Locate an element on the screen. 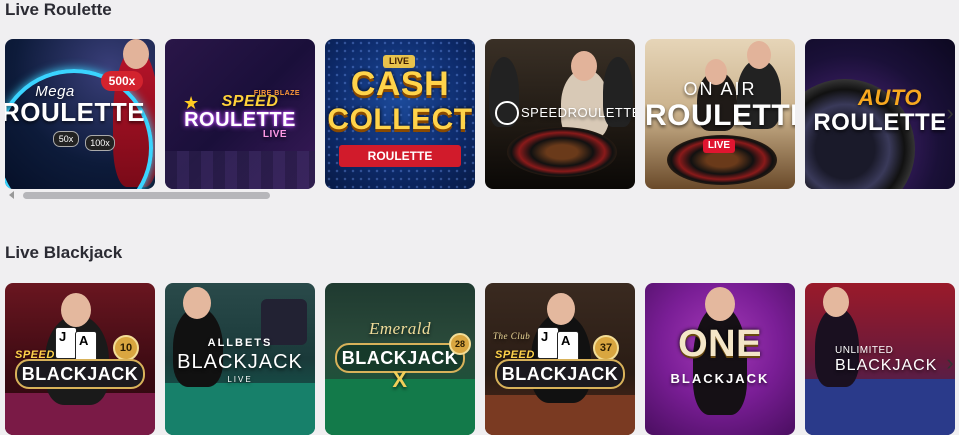  game-tile-all-bets-blackjack: ALLBETS BLACKJACK LIVE is located at coordinates (240, 359).